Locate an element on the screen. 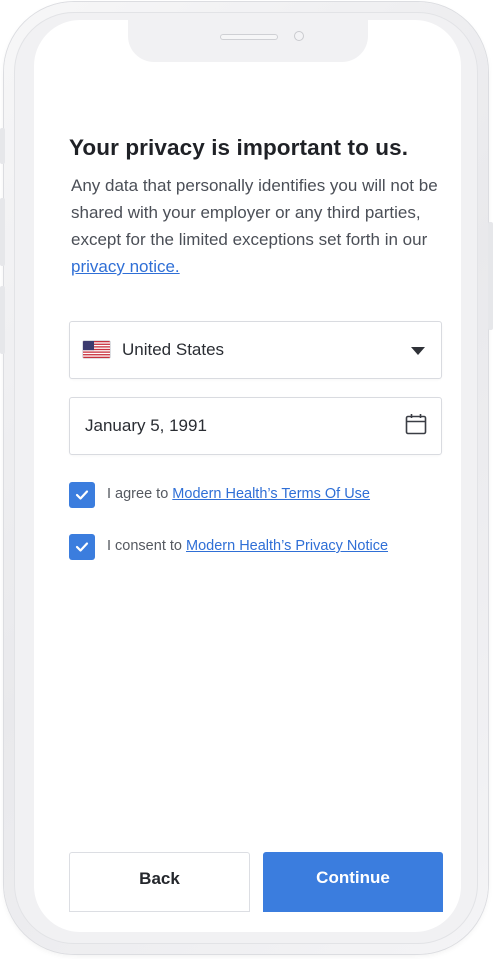 The image size is (493, 959). phone-power-button is located at coordinates (490, 276).